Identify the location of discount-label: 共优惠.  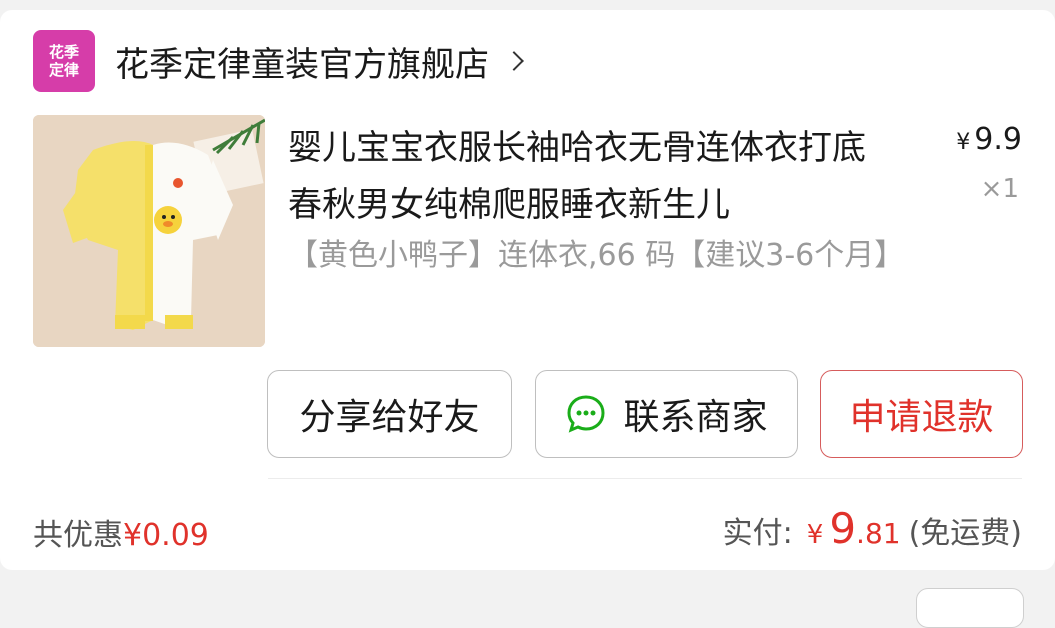
(78, 535).